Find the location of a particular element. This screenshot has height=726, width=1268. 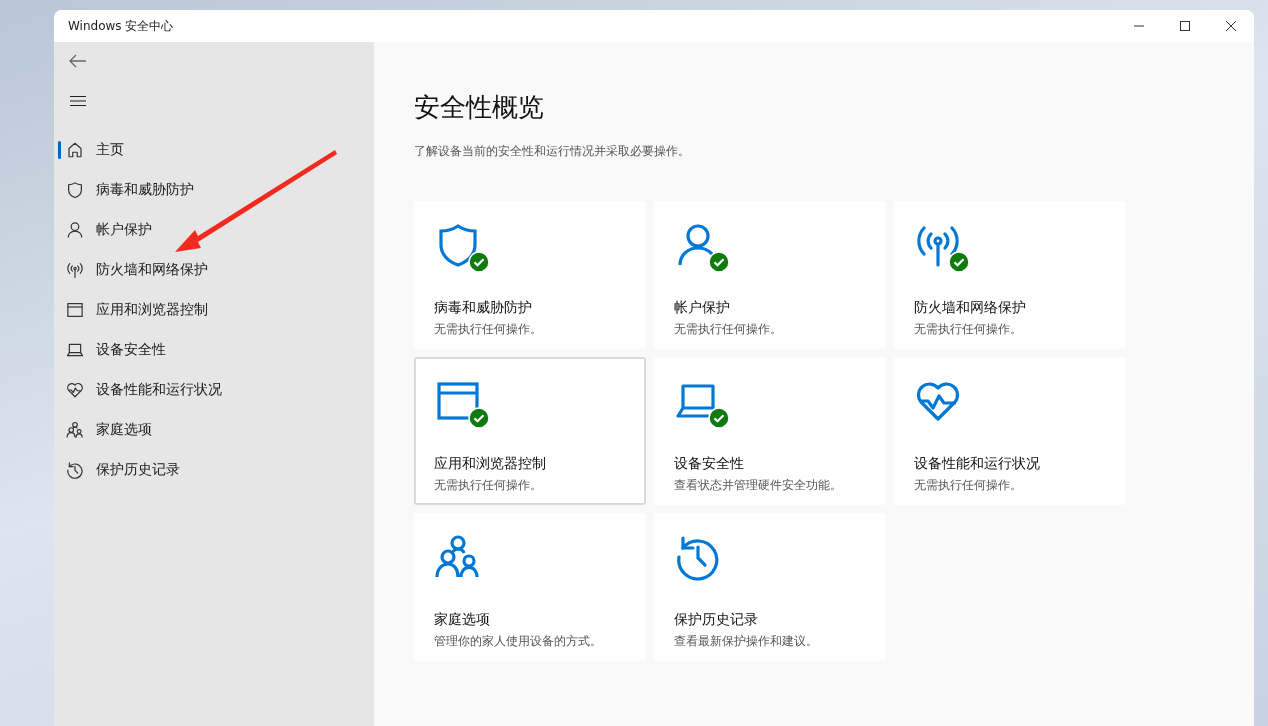

card-description: 查看状态并管理硬件安全功能。 is located at coordinates (758, 485).